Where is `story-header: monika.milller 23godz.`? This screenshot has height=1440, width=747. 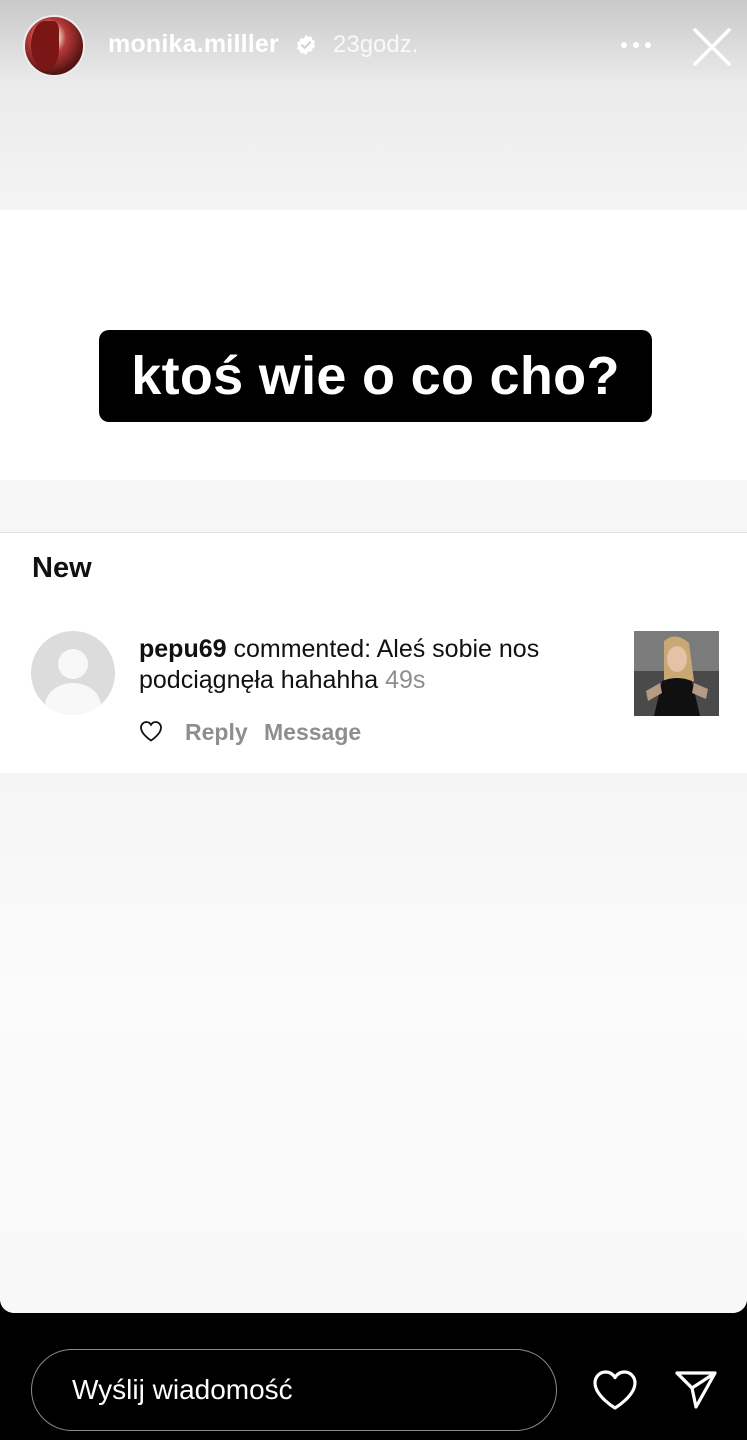 story-header: monika.milller 23godz. is located at coordinates (373, 46).